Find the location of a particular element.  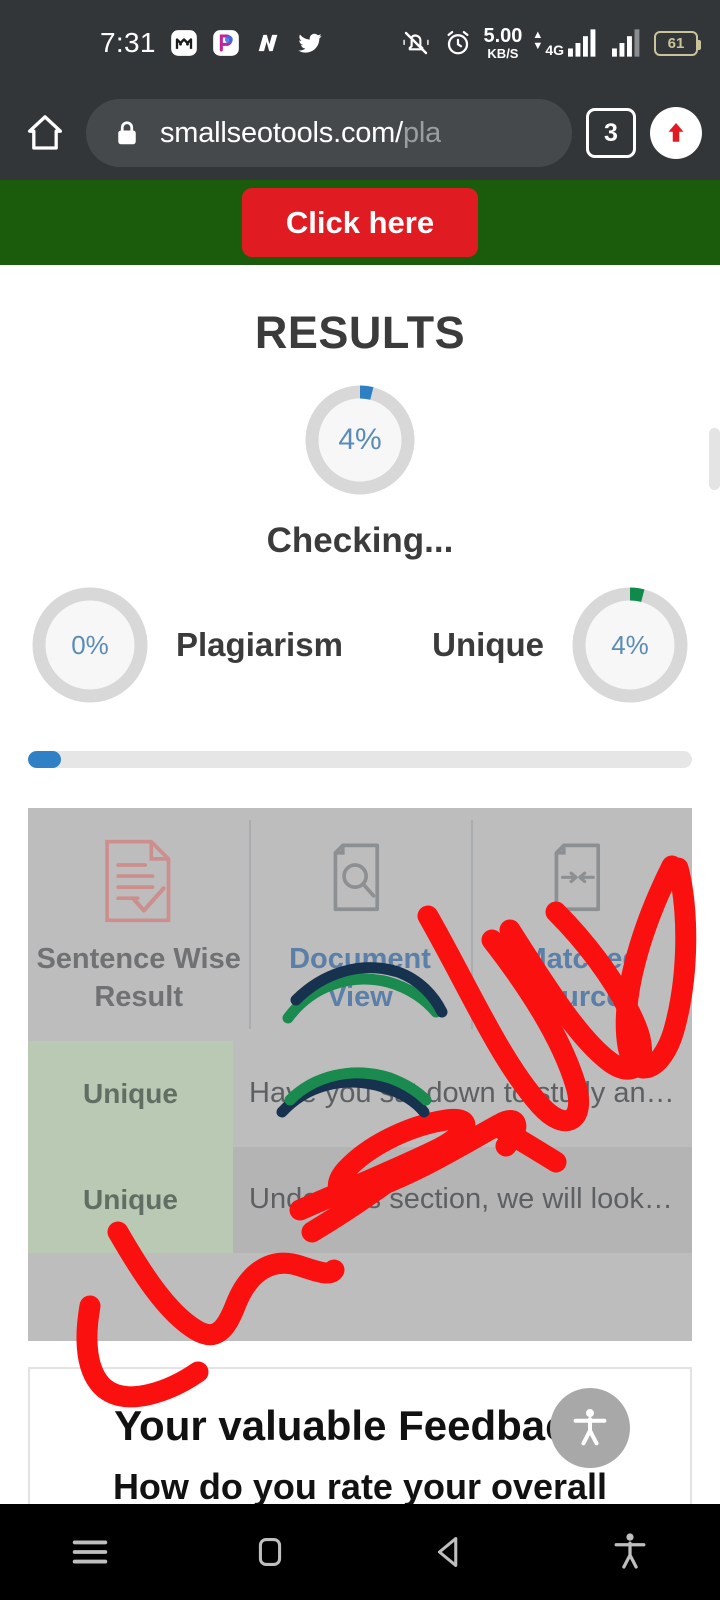

tab-matched-sources: Matched Sources is located at coordinates (581, 924).